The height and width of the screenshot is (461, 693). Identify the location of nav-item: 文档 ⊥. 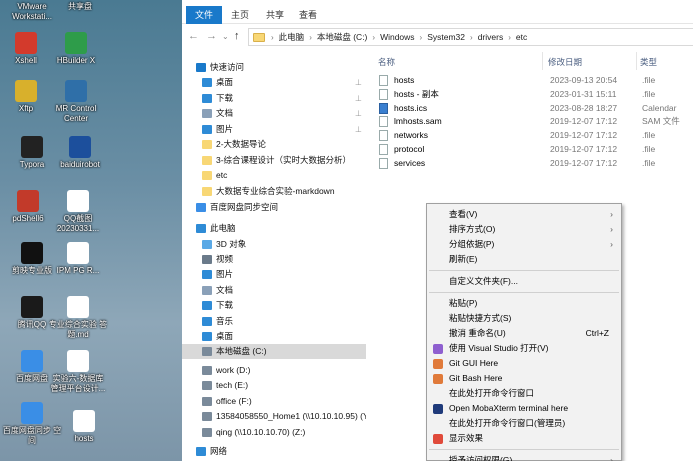
(274, 113).